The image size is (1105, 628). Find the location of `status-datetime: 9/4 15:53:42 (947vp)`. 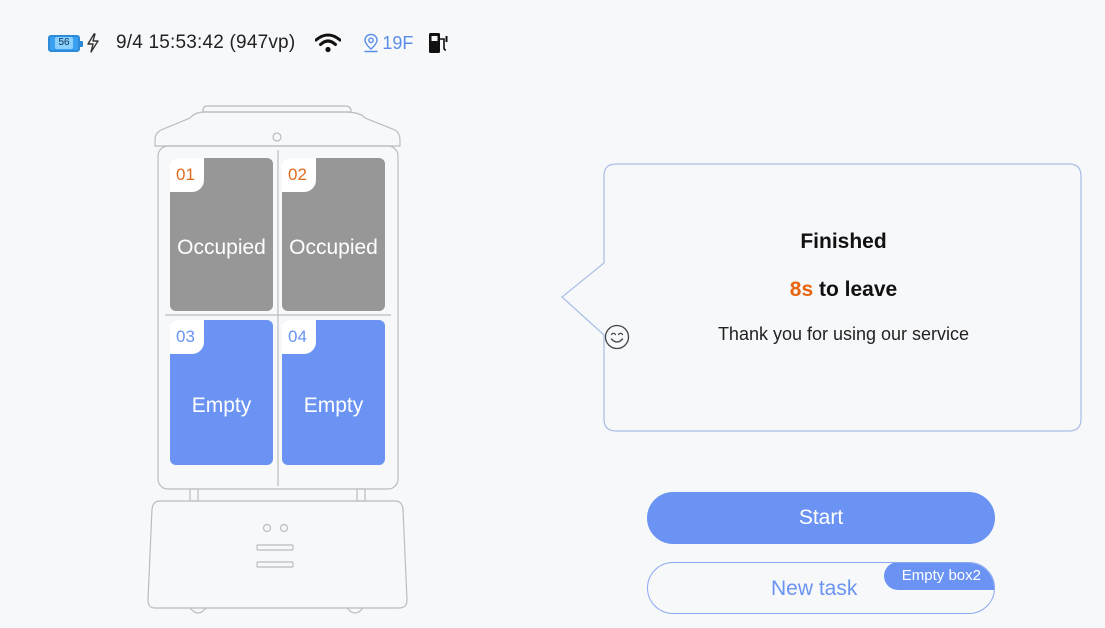

status-datetime: 9/4 15:53:42 (947vp) is located at coordinates (206, 42).